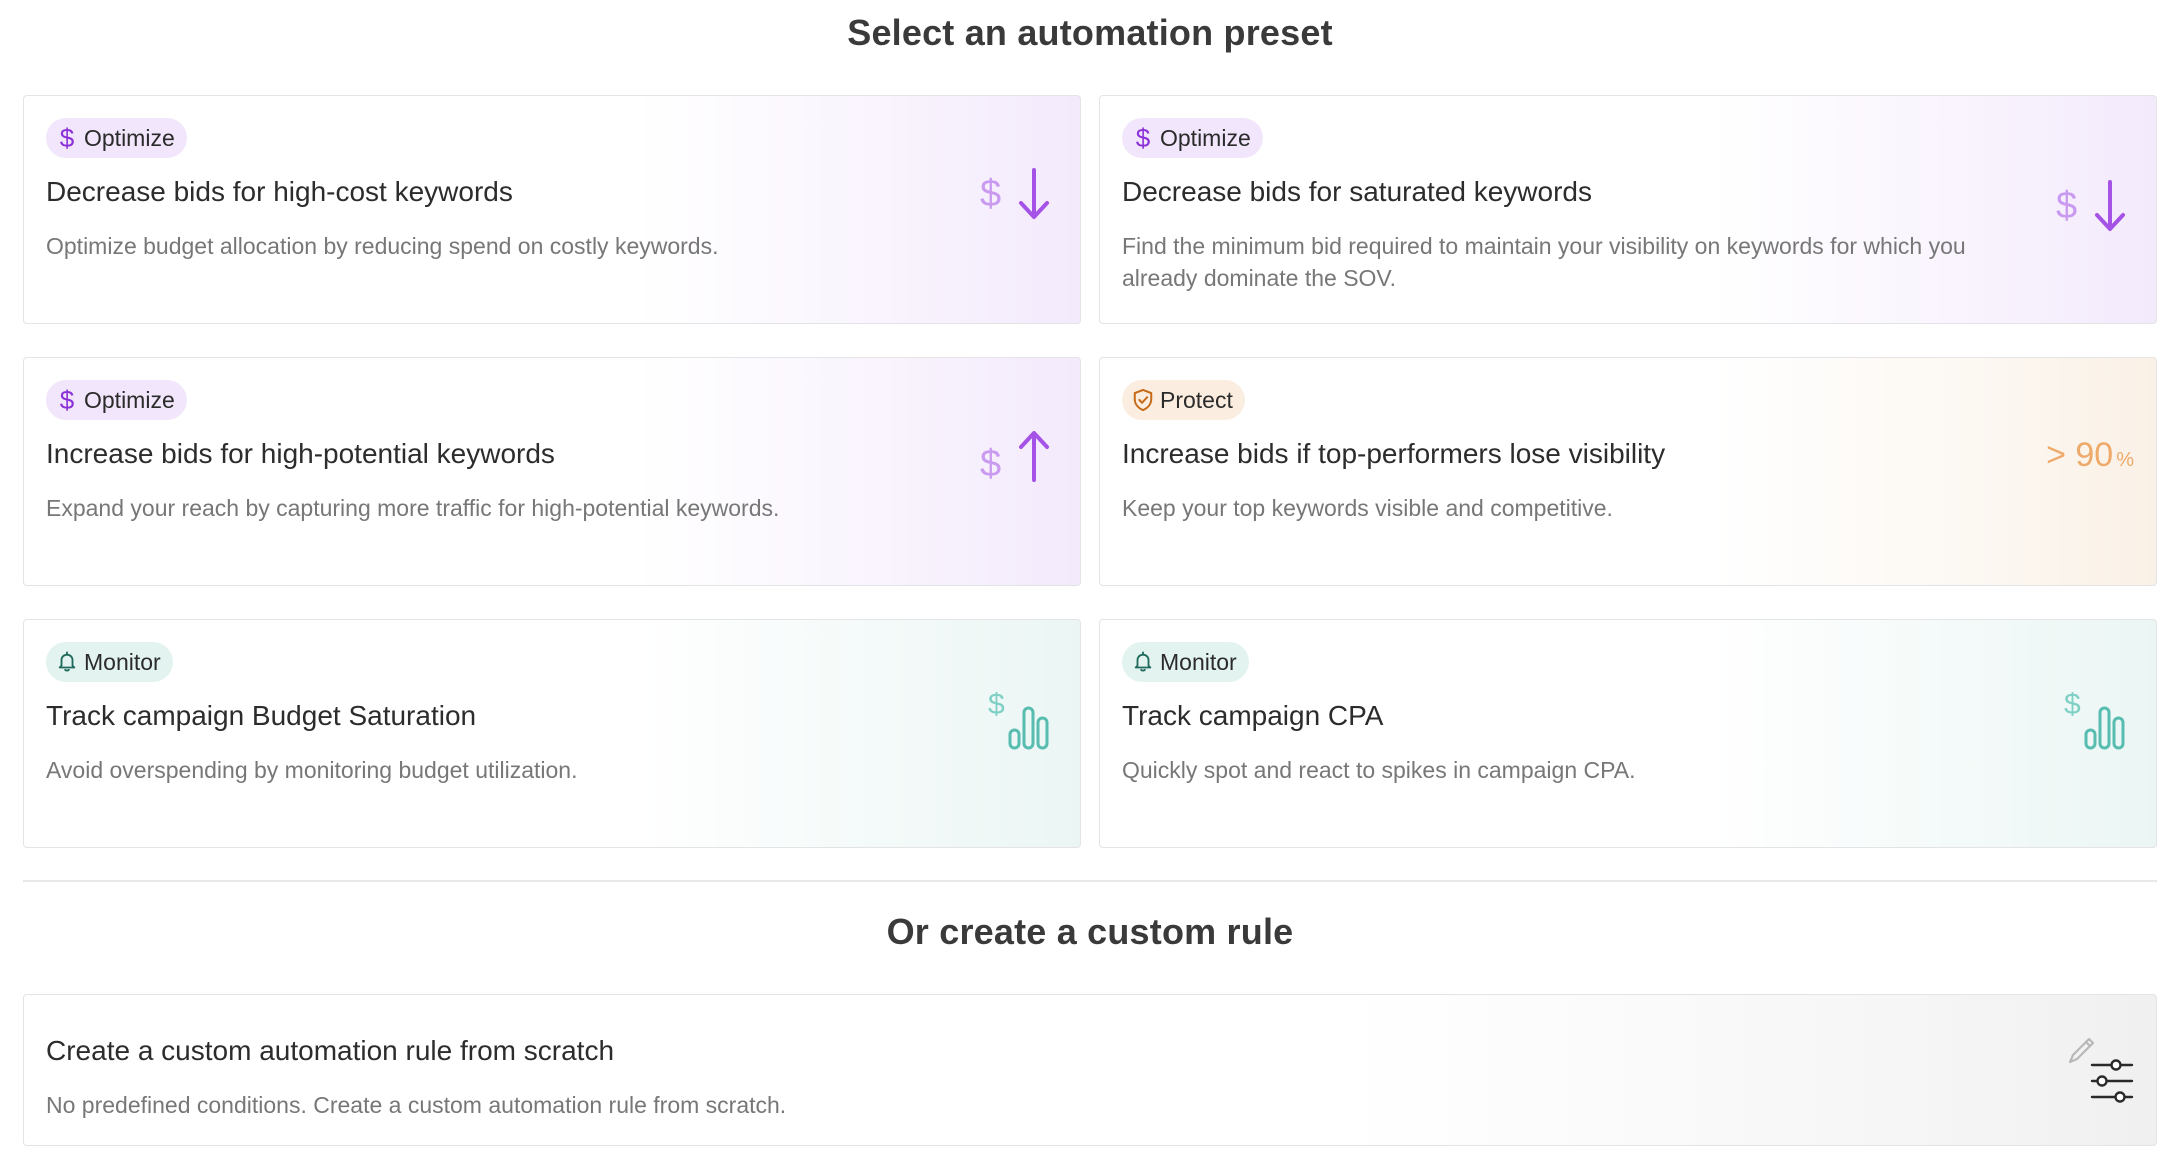 The height and width of the screenshot is (1172, 2180). I want to click on category-badge-protect: Protect, so click(1183, 400).